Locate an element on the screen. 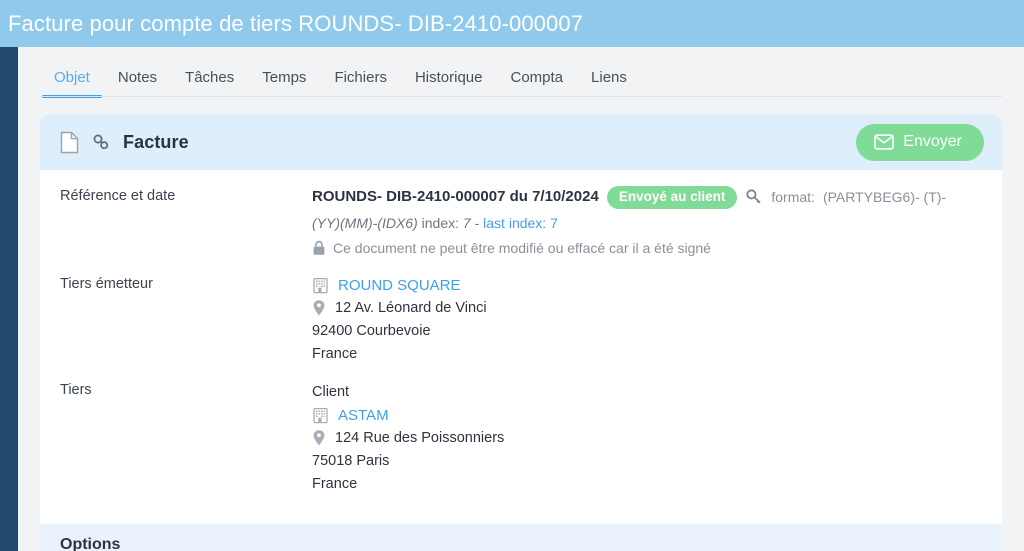 The width and height of the screenshot is (1024, 551). tab-liens-label: Liens is located at coordinates (609, 77).